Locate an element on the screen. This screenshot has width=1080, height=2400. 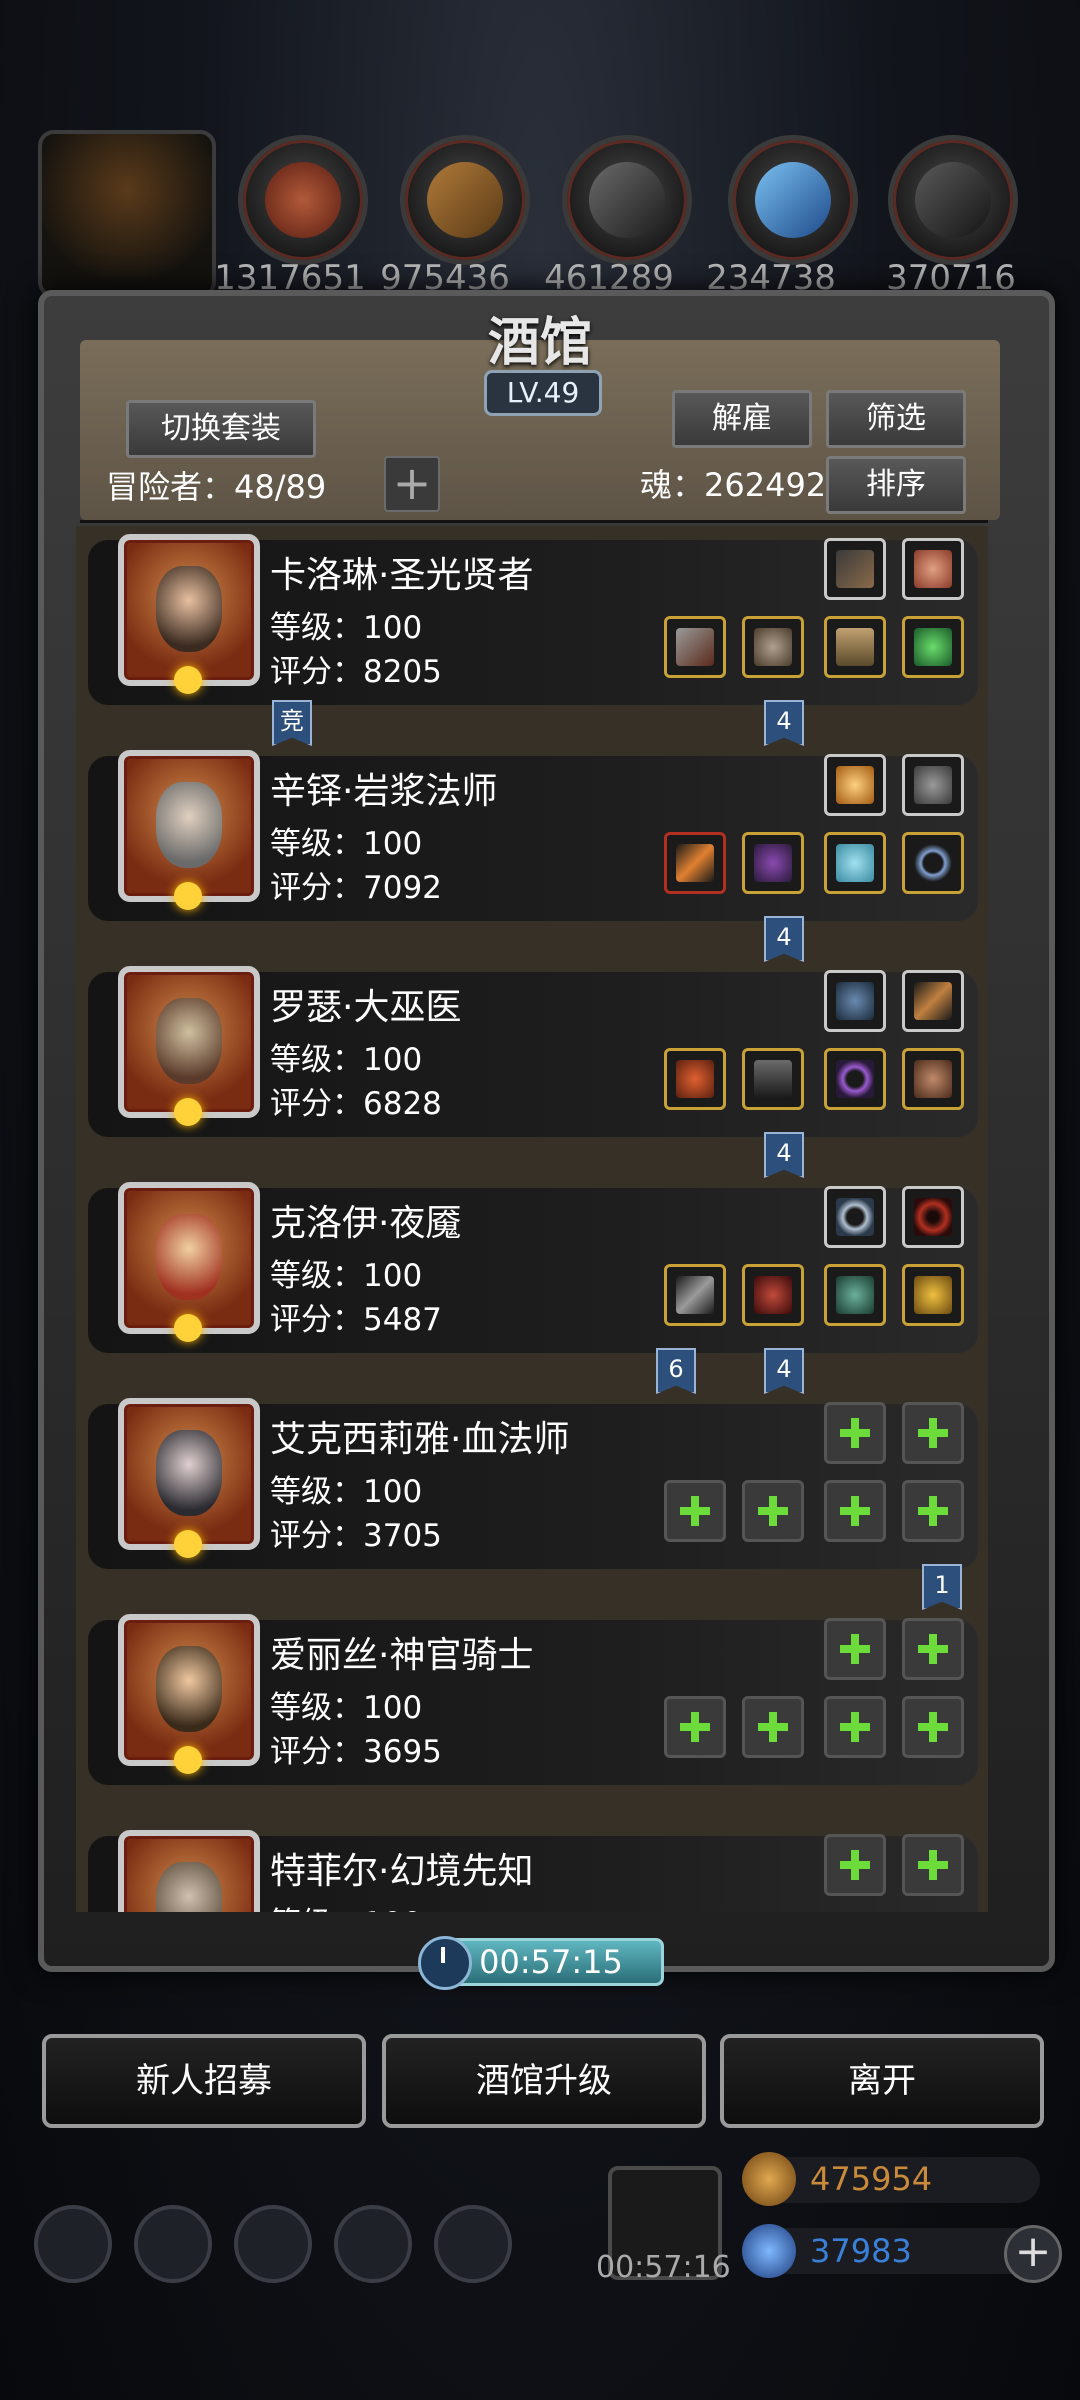
armor-icon is located at coordinates (773, 647).